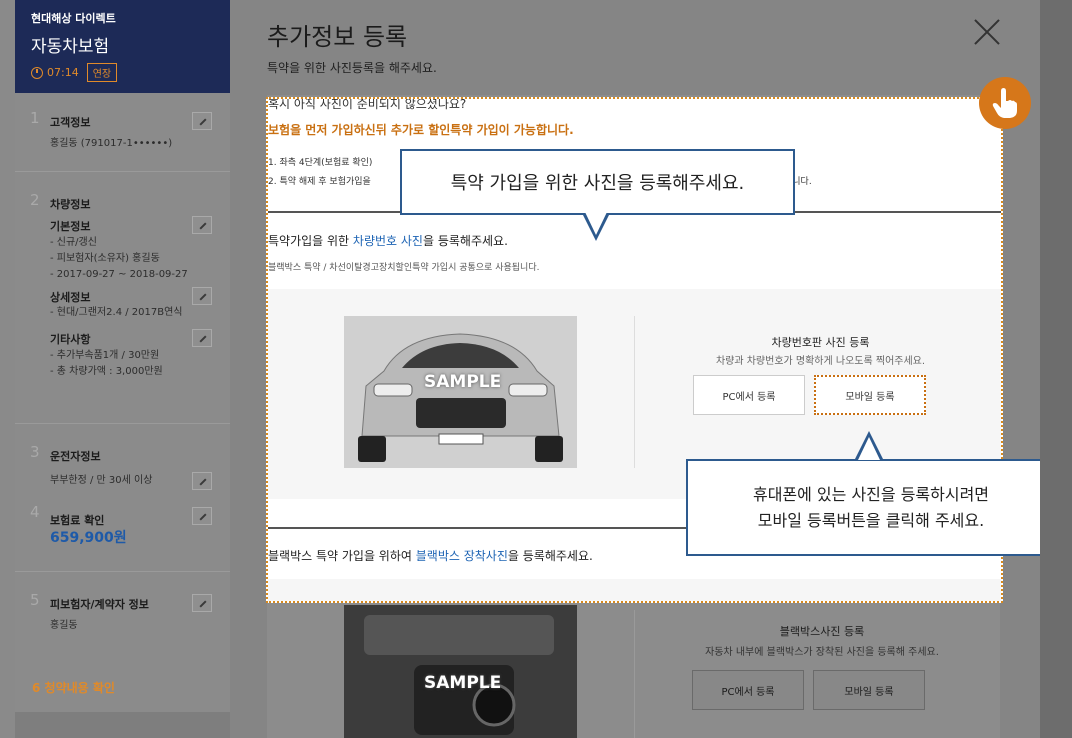 The image size is (1072, 738). I want to click on section1-title: 특약가입을 위한 차량번호 사진을 등록해주세요., so click(388, 240).